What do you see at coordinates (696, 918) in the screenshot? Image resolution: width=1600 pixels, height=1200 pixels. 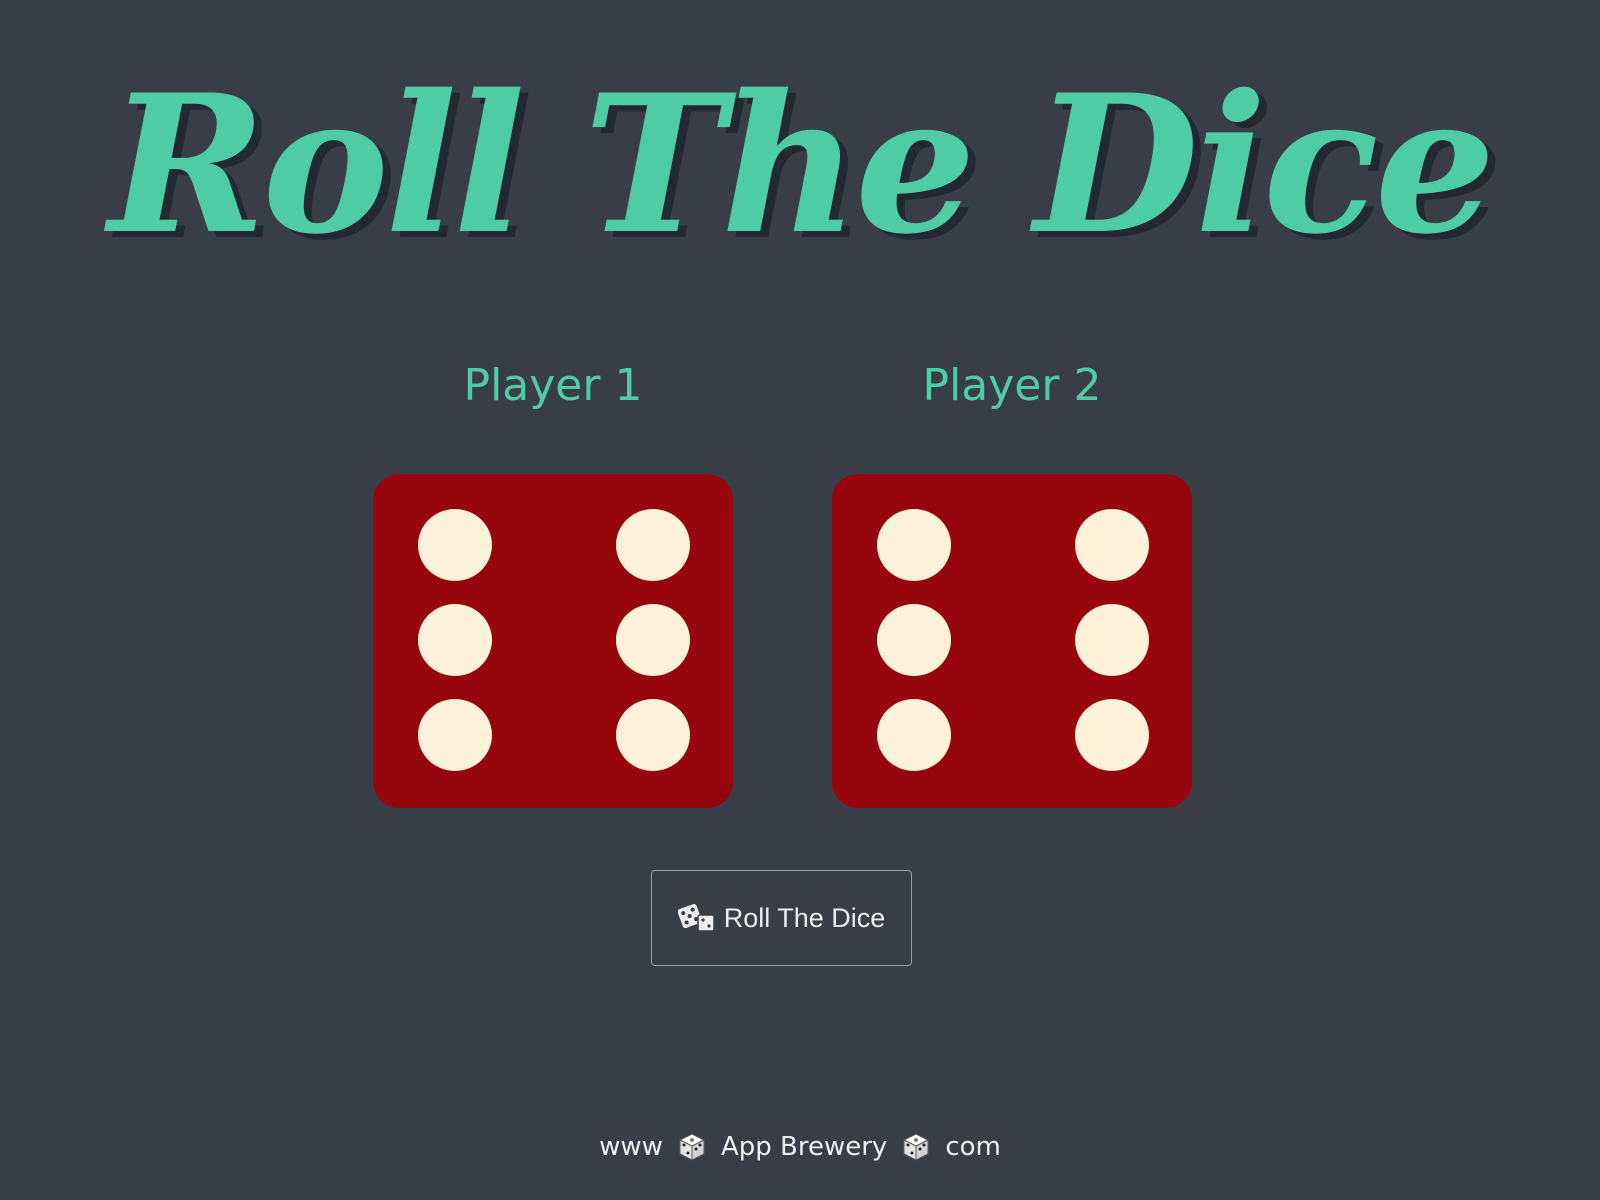 I see `dice-icon` at bounding box center [696, 918].